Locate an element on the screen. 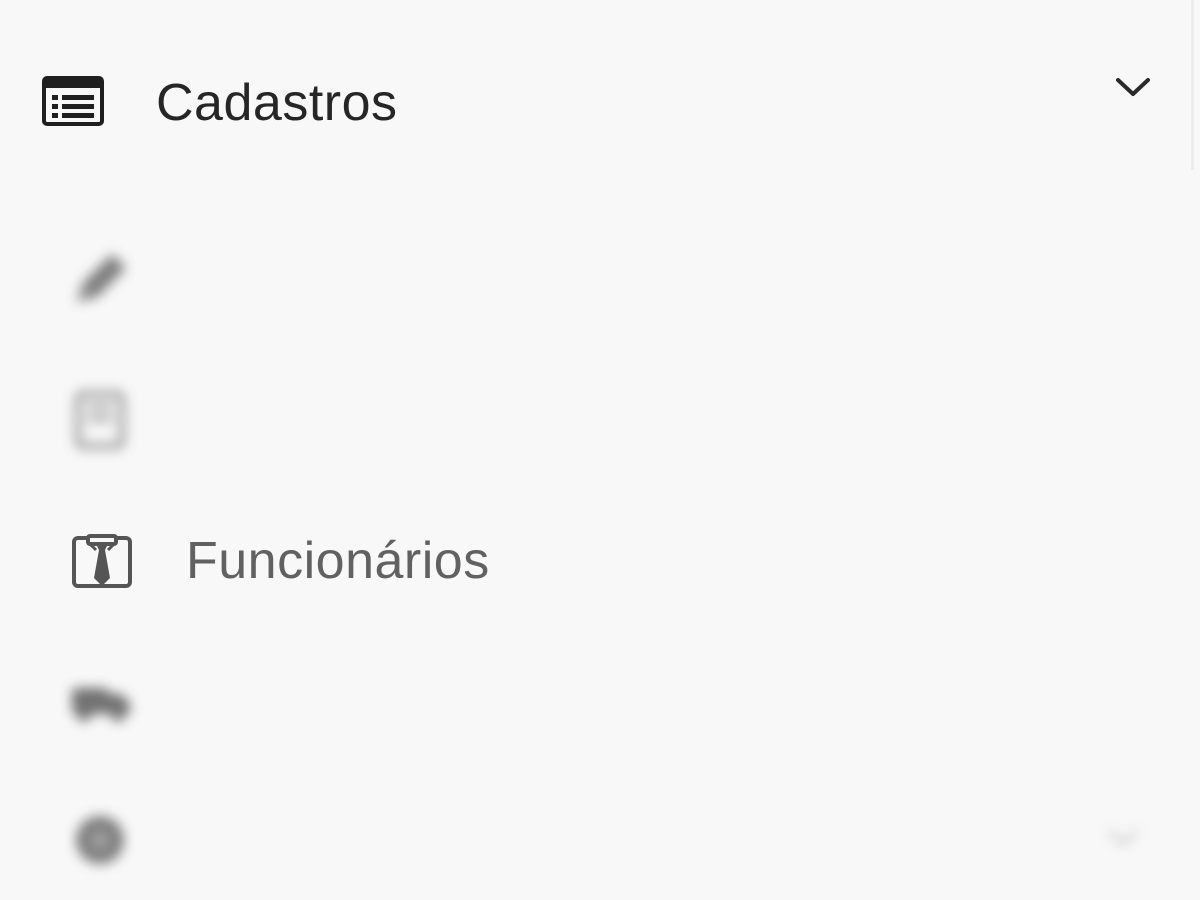 This screenshot has width=1200, height=900. truck-icon is located at coordinates (101, 699).